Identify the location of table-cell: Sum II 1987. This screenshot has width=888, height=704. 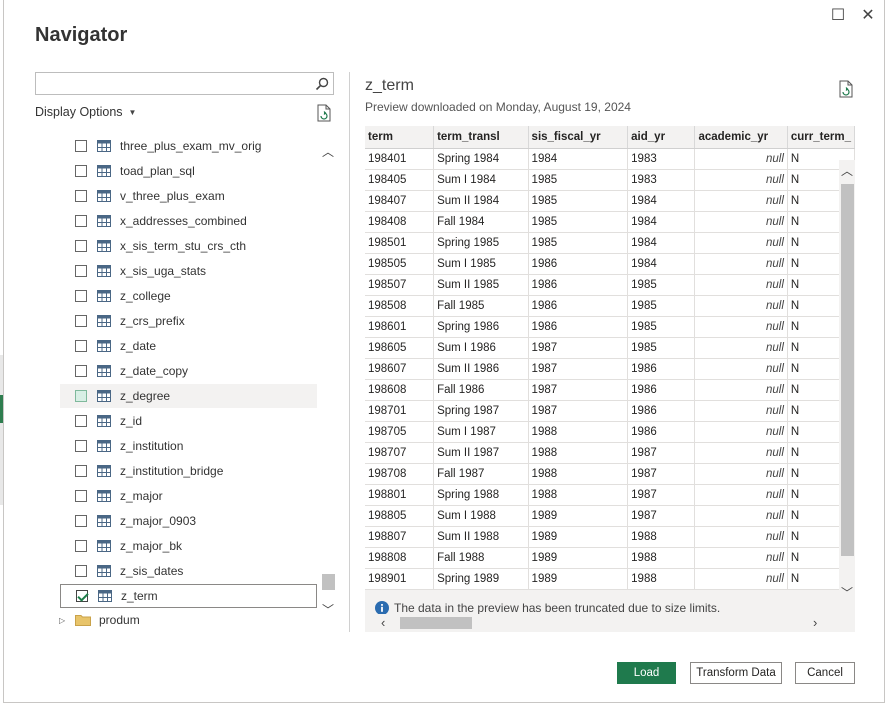
(481, 453).